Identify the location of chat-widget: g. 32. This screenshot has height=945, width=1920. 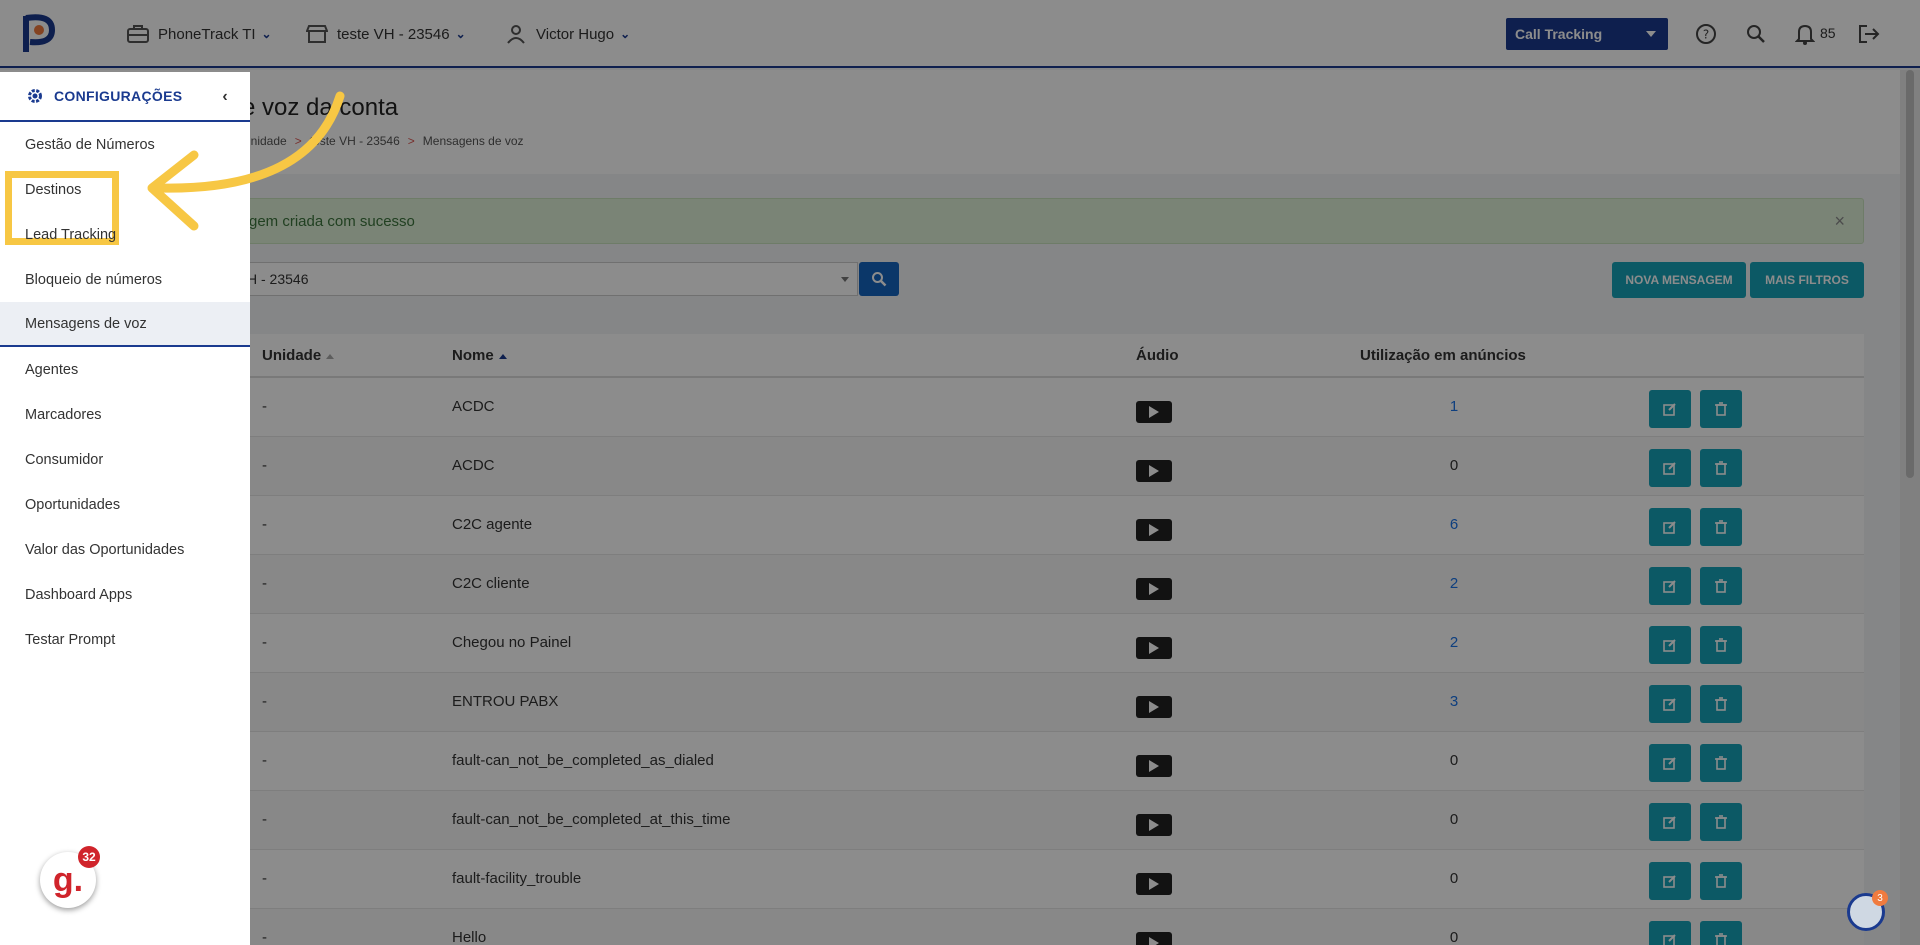
(70, 877).